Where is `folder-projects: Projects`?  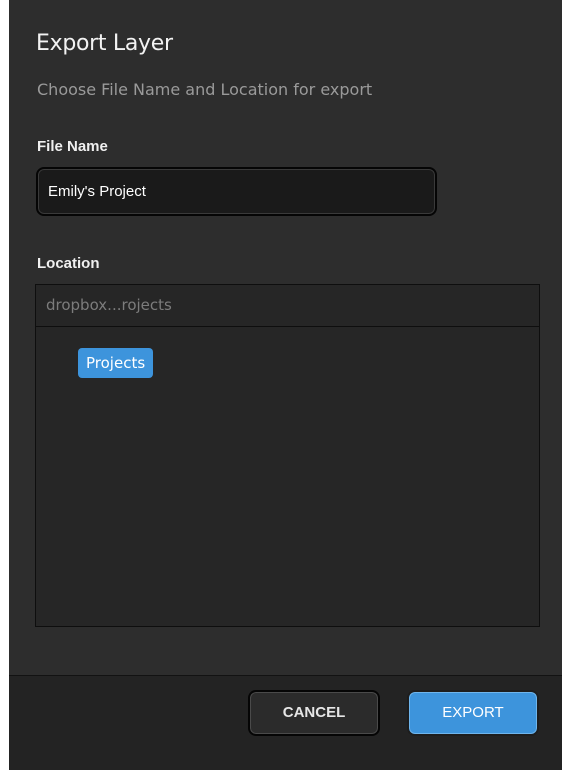 folder-projects: Projects is located at coordinates (116, 363).